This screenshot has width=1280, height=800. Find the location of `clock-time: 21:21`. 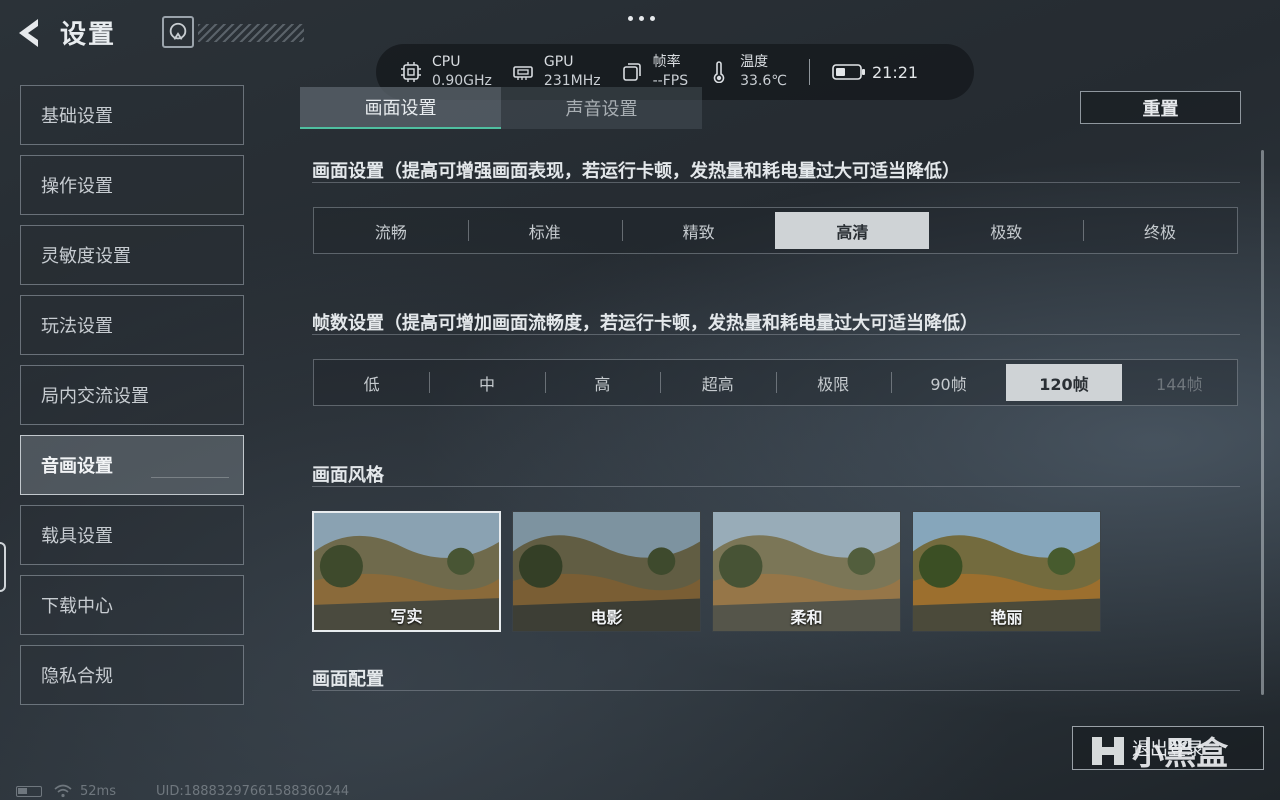

clock-time: 21:21 is located at coordinates (895, 72).